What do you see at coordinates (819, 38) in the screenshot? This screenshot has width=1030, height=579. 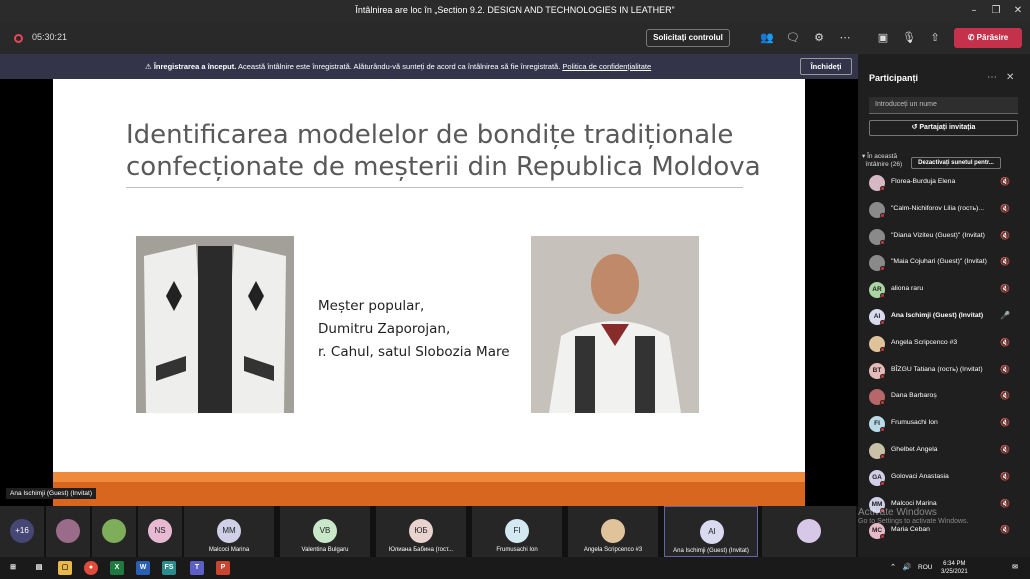 I see `breakout-rooms-icon: ⚙` at bounding box center [819, 38].